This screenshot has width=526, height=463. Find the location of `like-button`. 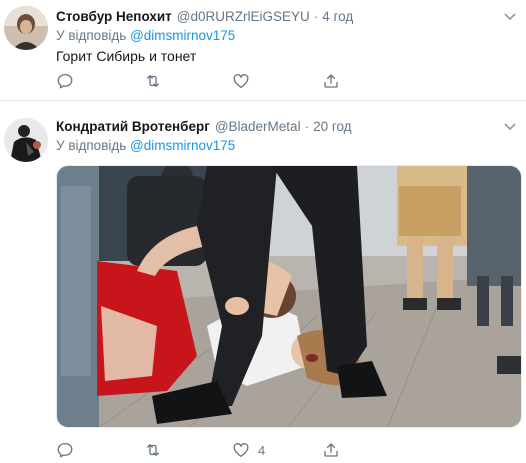

like-button is located at coordinates (245, 81).